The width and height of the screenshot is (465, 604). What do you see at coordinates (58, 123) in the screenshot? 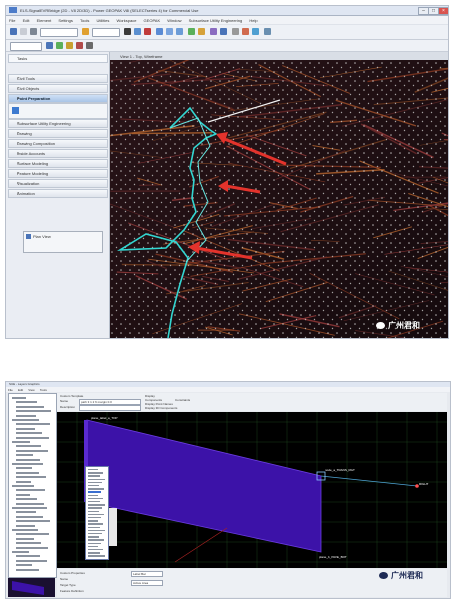
I see `sidebar-item-sue: Subsurface Utility Engineering»` at bounding box center [58, 123].